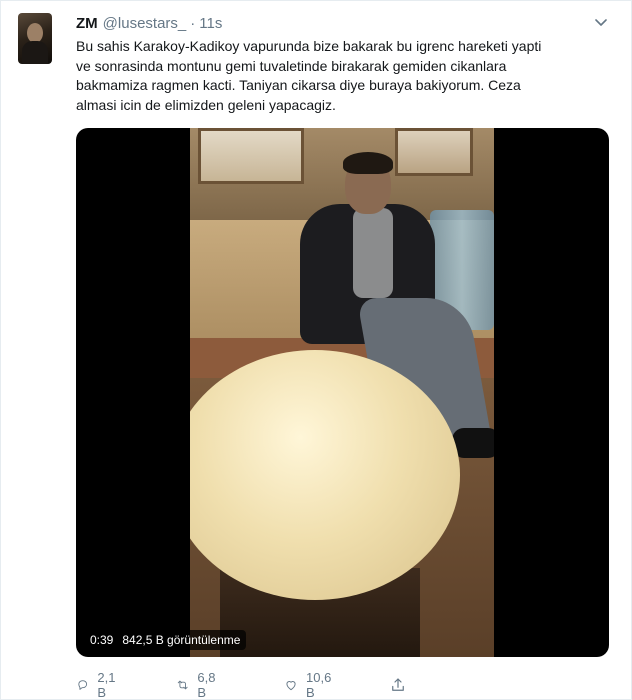  I want to click on author-handle: @lusestars_, so click(145, 23).